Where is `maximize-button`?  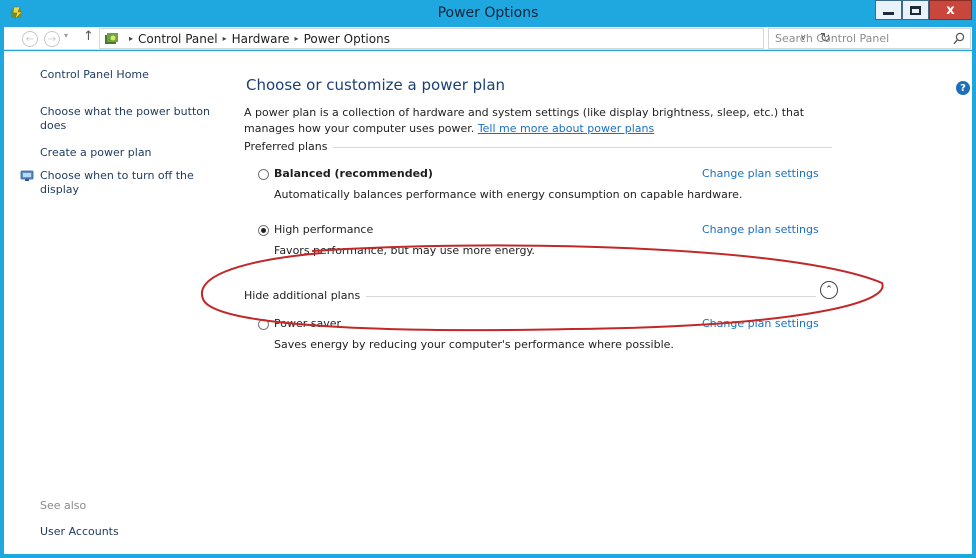 maximize-button is located at coordinates (915, 10).